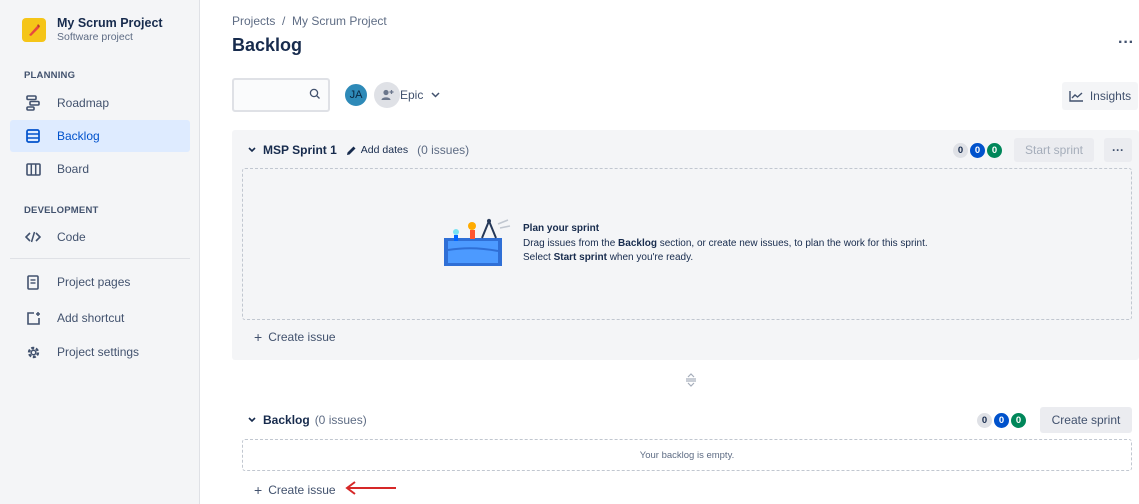 The width and height of the screenshot is (1139, 504). What do you see at coordinates (1054, 150) in the screenshot?
I see `start-sprint-button: Start sprint` at bounding box center [1054, 150].